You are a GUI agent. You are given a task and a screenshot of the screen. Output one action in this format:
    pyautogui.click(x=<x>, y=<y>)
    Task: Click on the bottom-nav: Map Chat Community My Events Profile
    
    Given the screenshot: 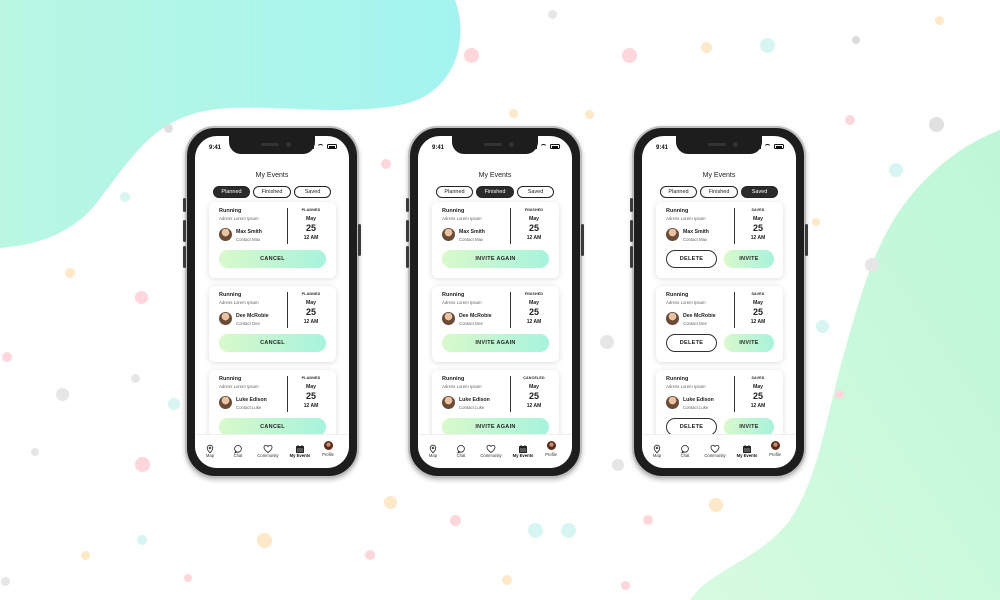 What is the action you would take?
    pyautogui.click(x=719, y=451)
    